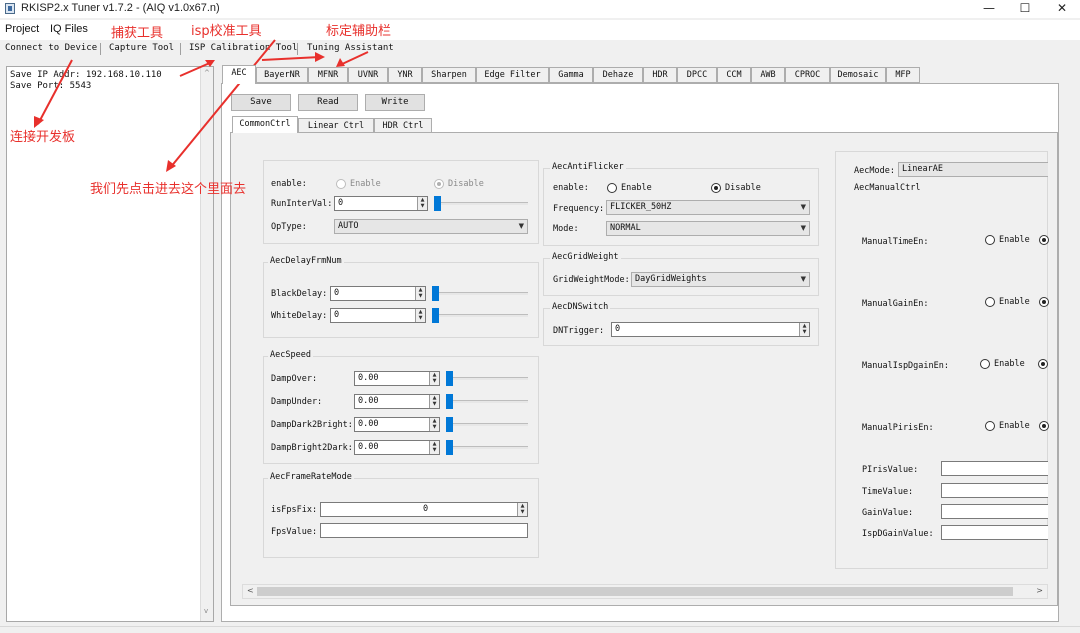 The height and width of the screenshot is (633, 1080). What do you see at coordinates (291, 58) in the screenshot?
I see `arrow-isp-tool-icon` at bounding box center [291, 58].